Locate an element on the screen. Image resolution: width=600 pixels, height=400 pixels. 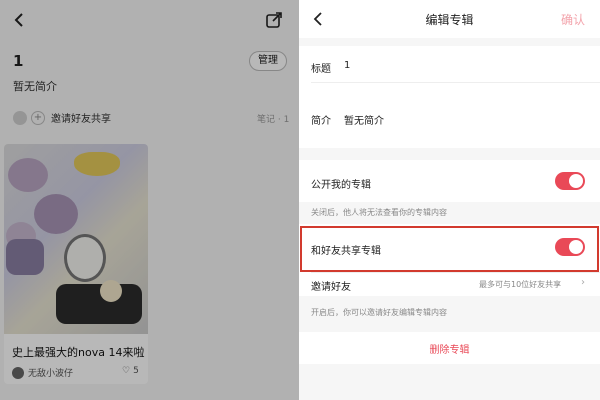
public-toggle is located at coordinates (570, 181).